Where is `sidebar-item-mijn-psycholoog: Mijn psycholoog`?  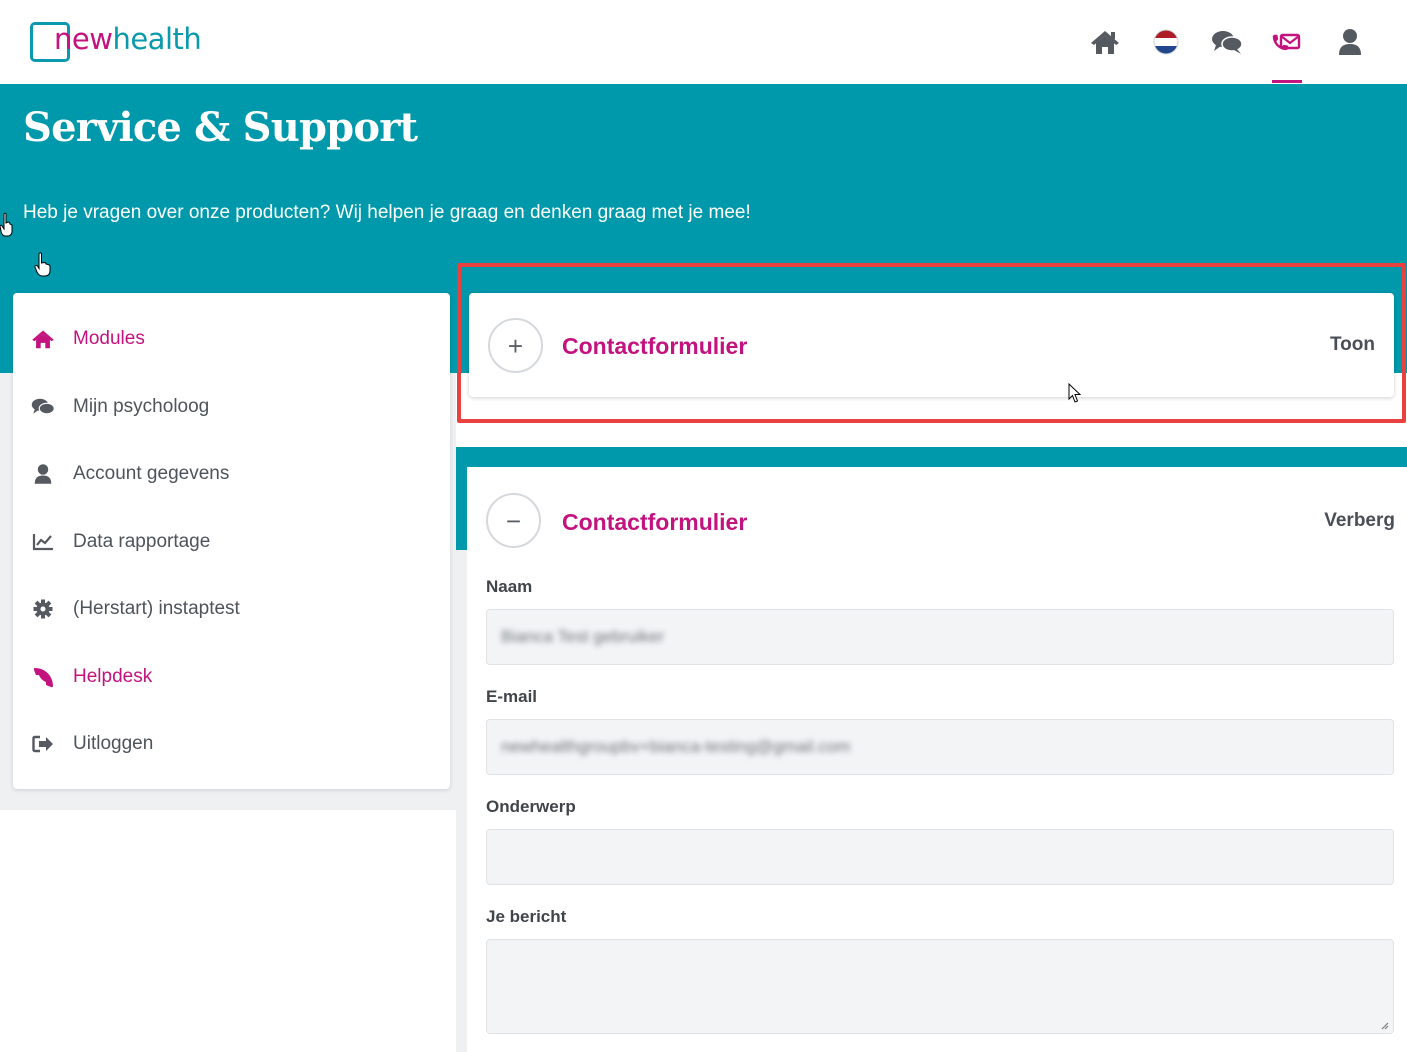 sidebar-item-mijn-psycholoog: Mijn psycholoog is located at coordinates (231, 407).